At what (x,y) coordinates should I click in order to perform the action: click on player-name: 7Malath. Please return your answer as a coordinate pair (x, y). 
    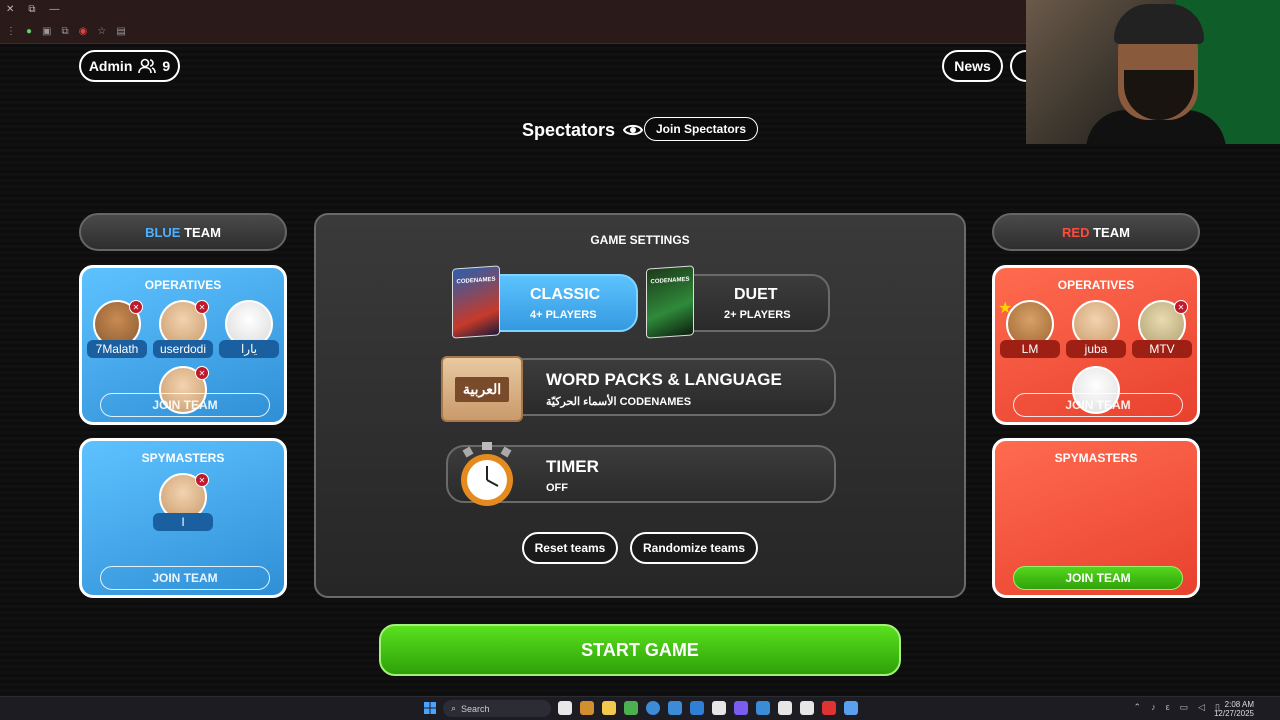
    Looking at the image, I should click on (117, 349).